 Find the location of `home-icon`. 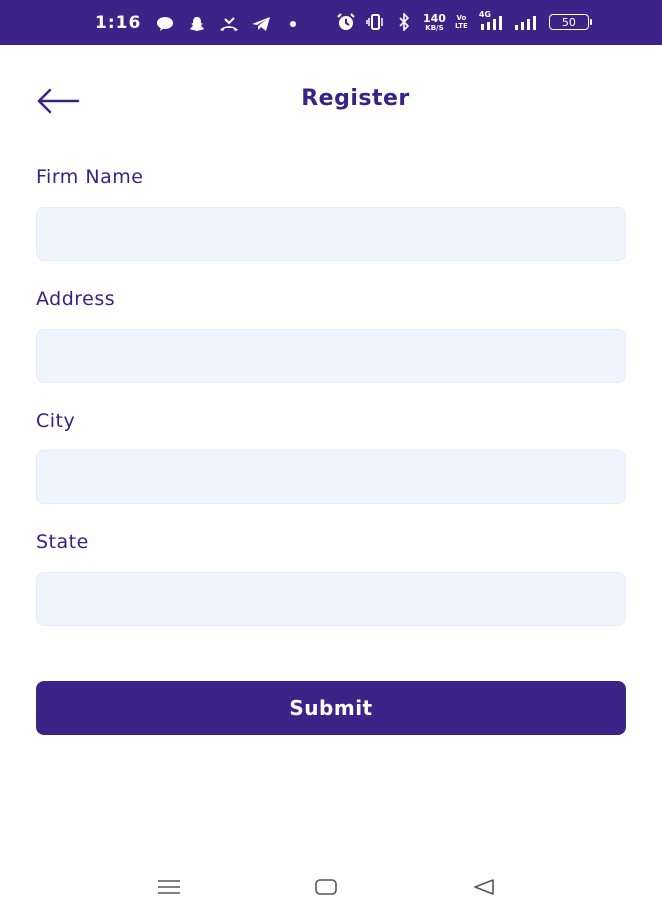

home-icon is located at coordinates (326, 887).